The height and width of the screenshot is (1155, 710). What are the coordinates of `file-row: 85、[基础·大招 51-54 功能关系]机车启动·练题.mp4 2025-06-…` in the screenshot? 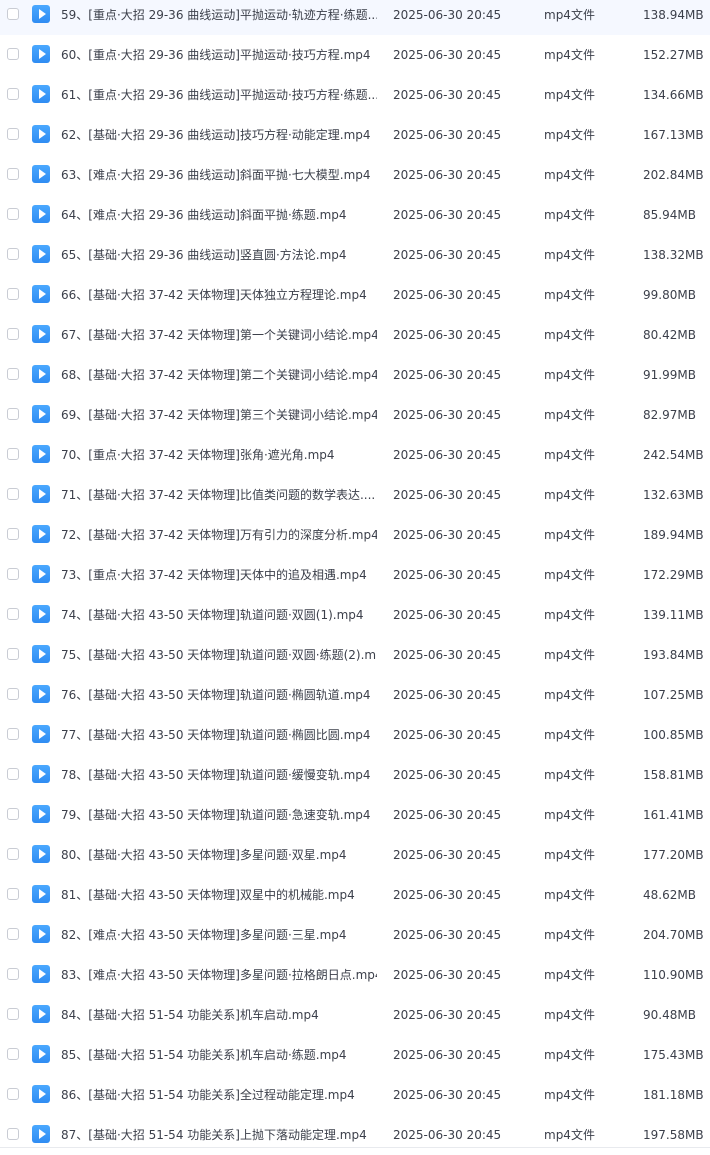 It's located at (355, 1055).